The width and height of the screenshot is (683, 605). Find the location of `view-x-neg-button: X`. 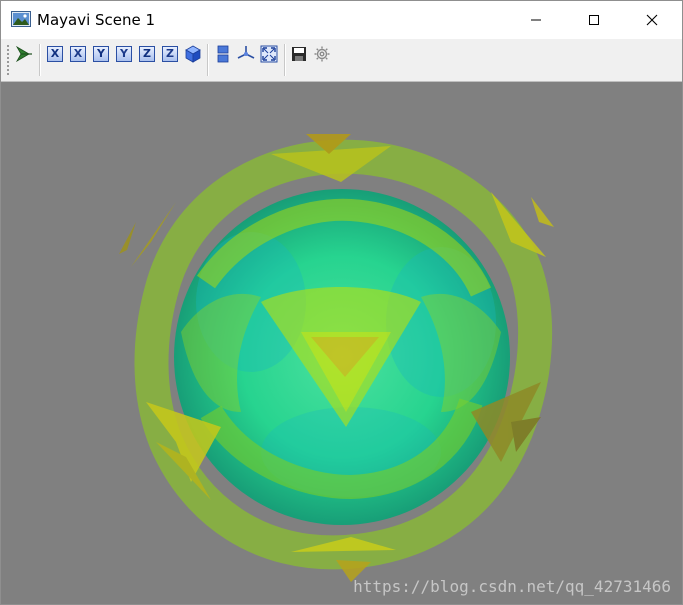

view-x-neg-button: X is located at coordinates (55, 54).